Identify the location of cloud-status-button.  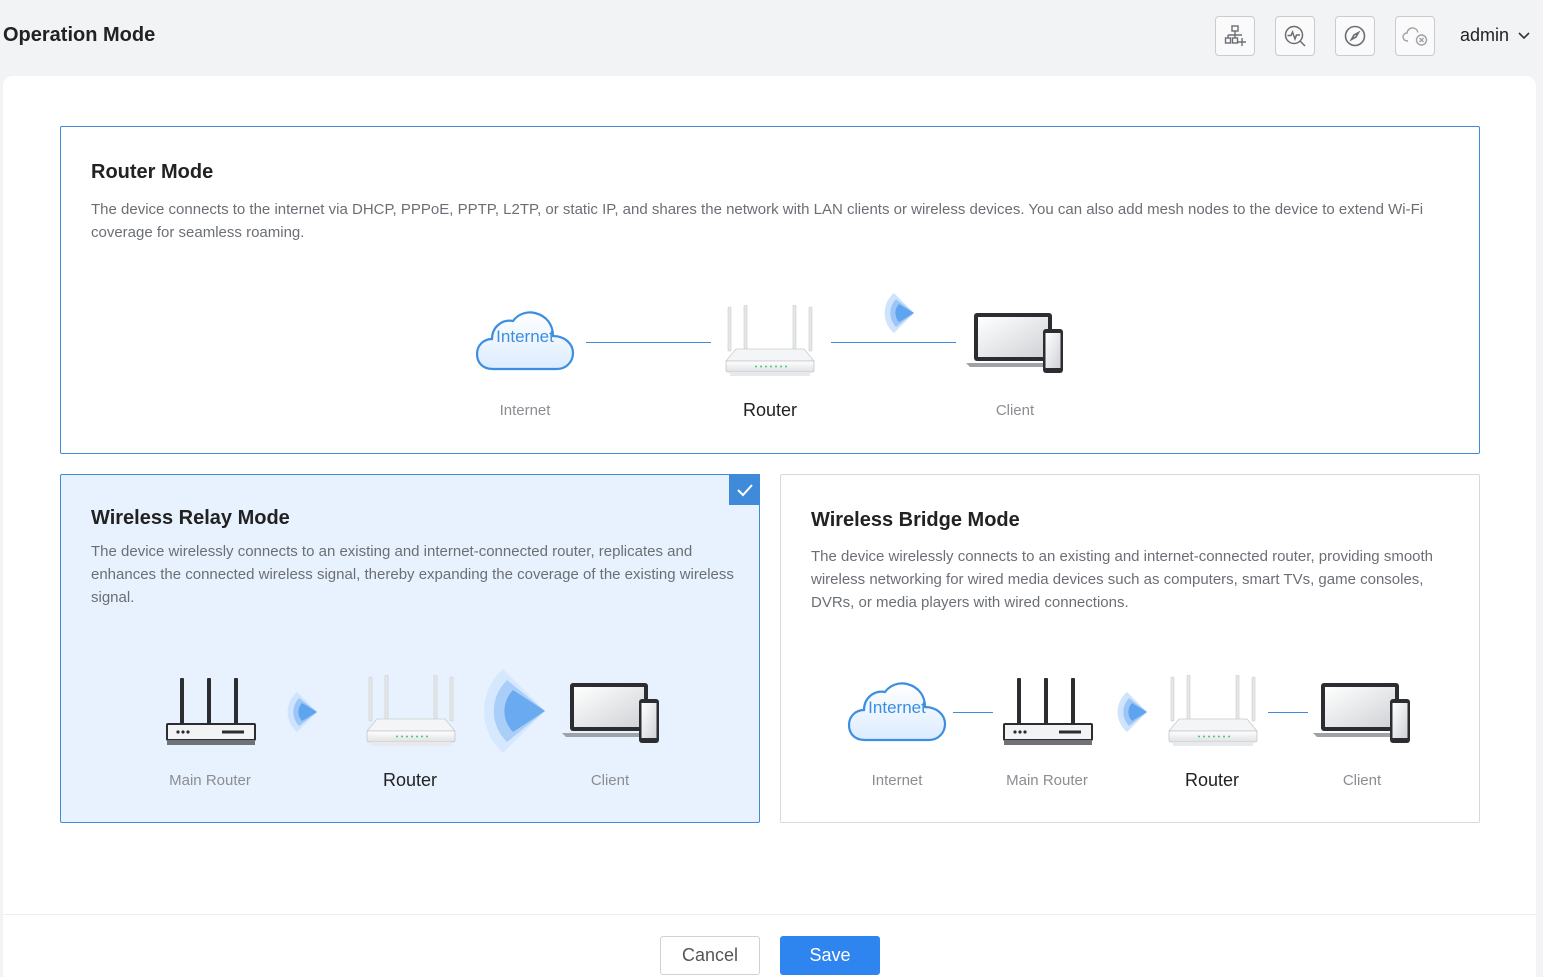
(1415, 36).